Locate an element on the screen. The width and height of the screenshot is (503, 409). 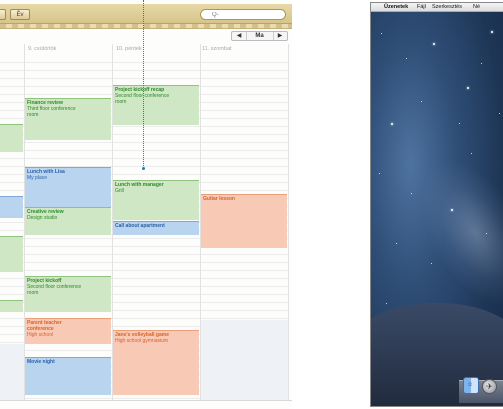
app-menu-messages: Üzenetek is located at coordinates (396, 7).